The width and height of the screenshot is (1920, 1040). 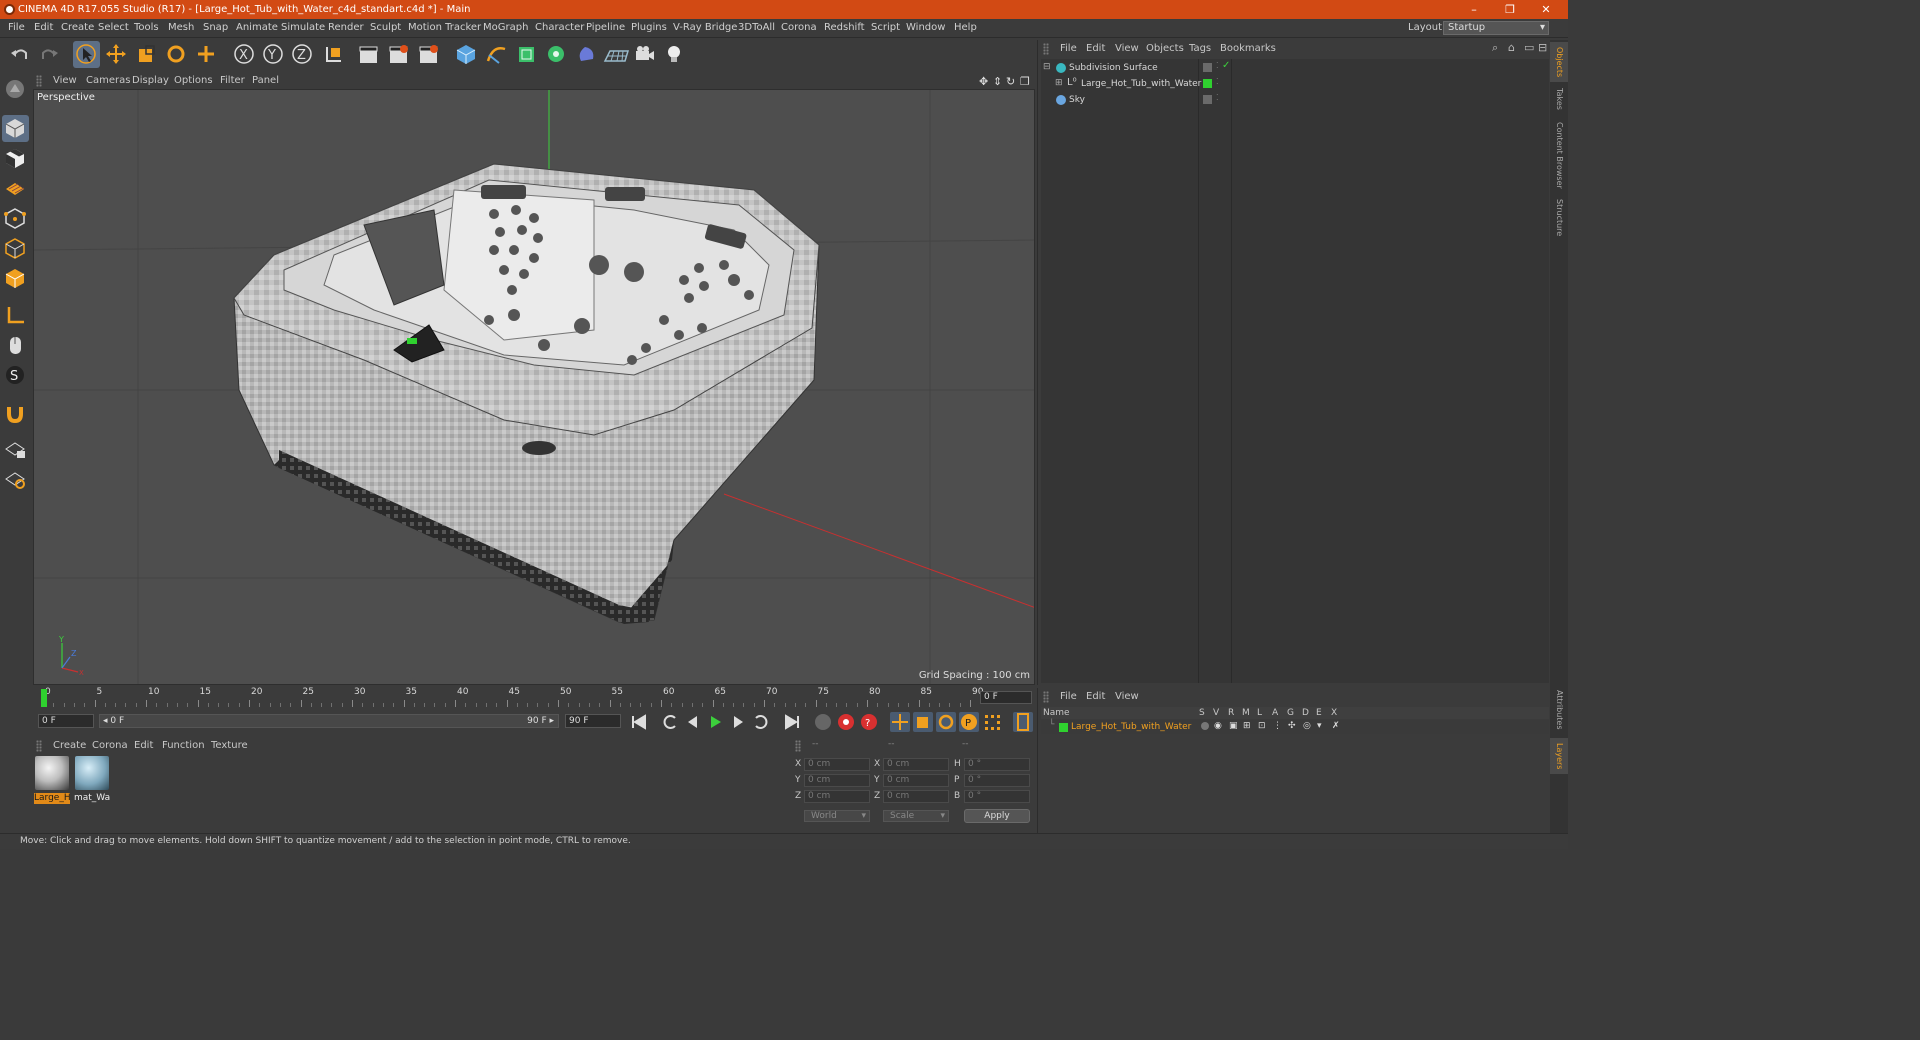 What do you see at coordinates (1295, 100) in the screenshot?
I see `object-row: Sky ⁚` at bounding box center [1295, 100].